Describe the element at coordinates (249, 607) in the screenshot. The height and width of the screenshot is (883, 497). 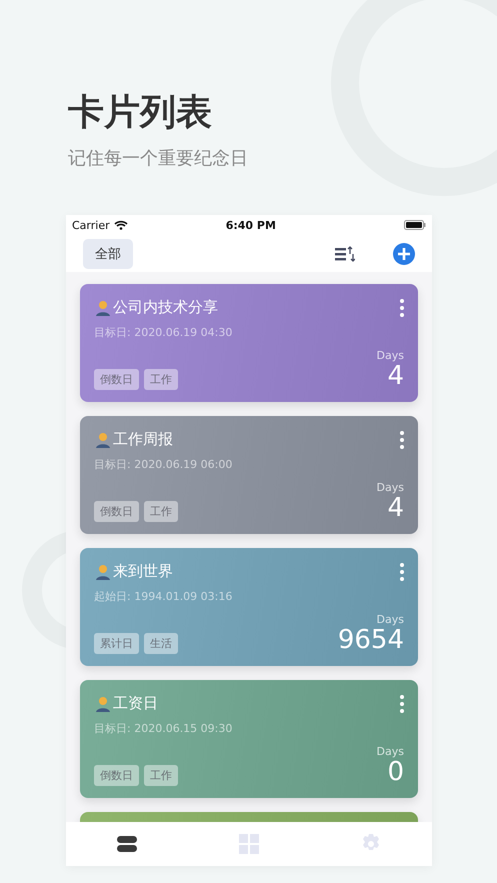
I see `event-card: 来到世界 起始日: 1994.01.09 03:16 累计日 生活 Days 9654` at that location.